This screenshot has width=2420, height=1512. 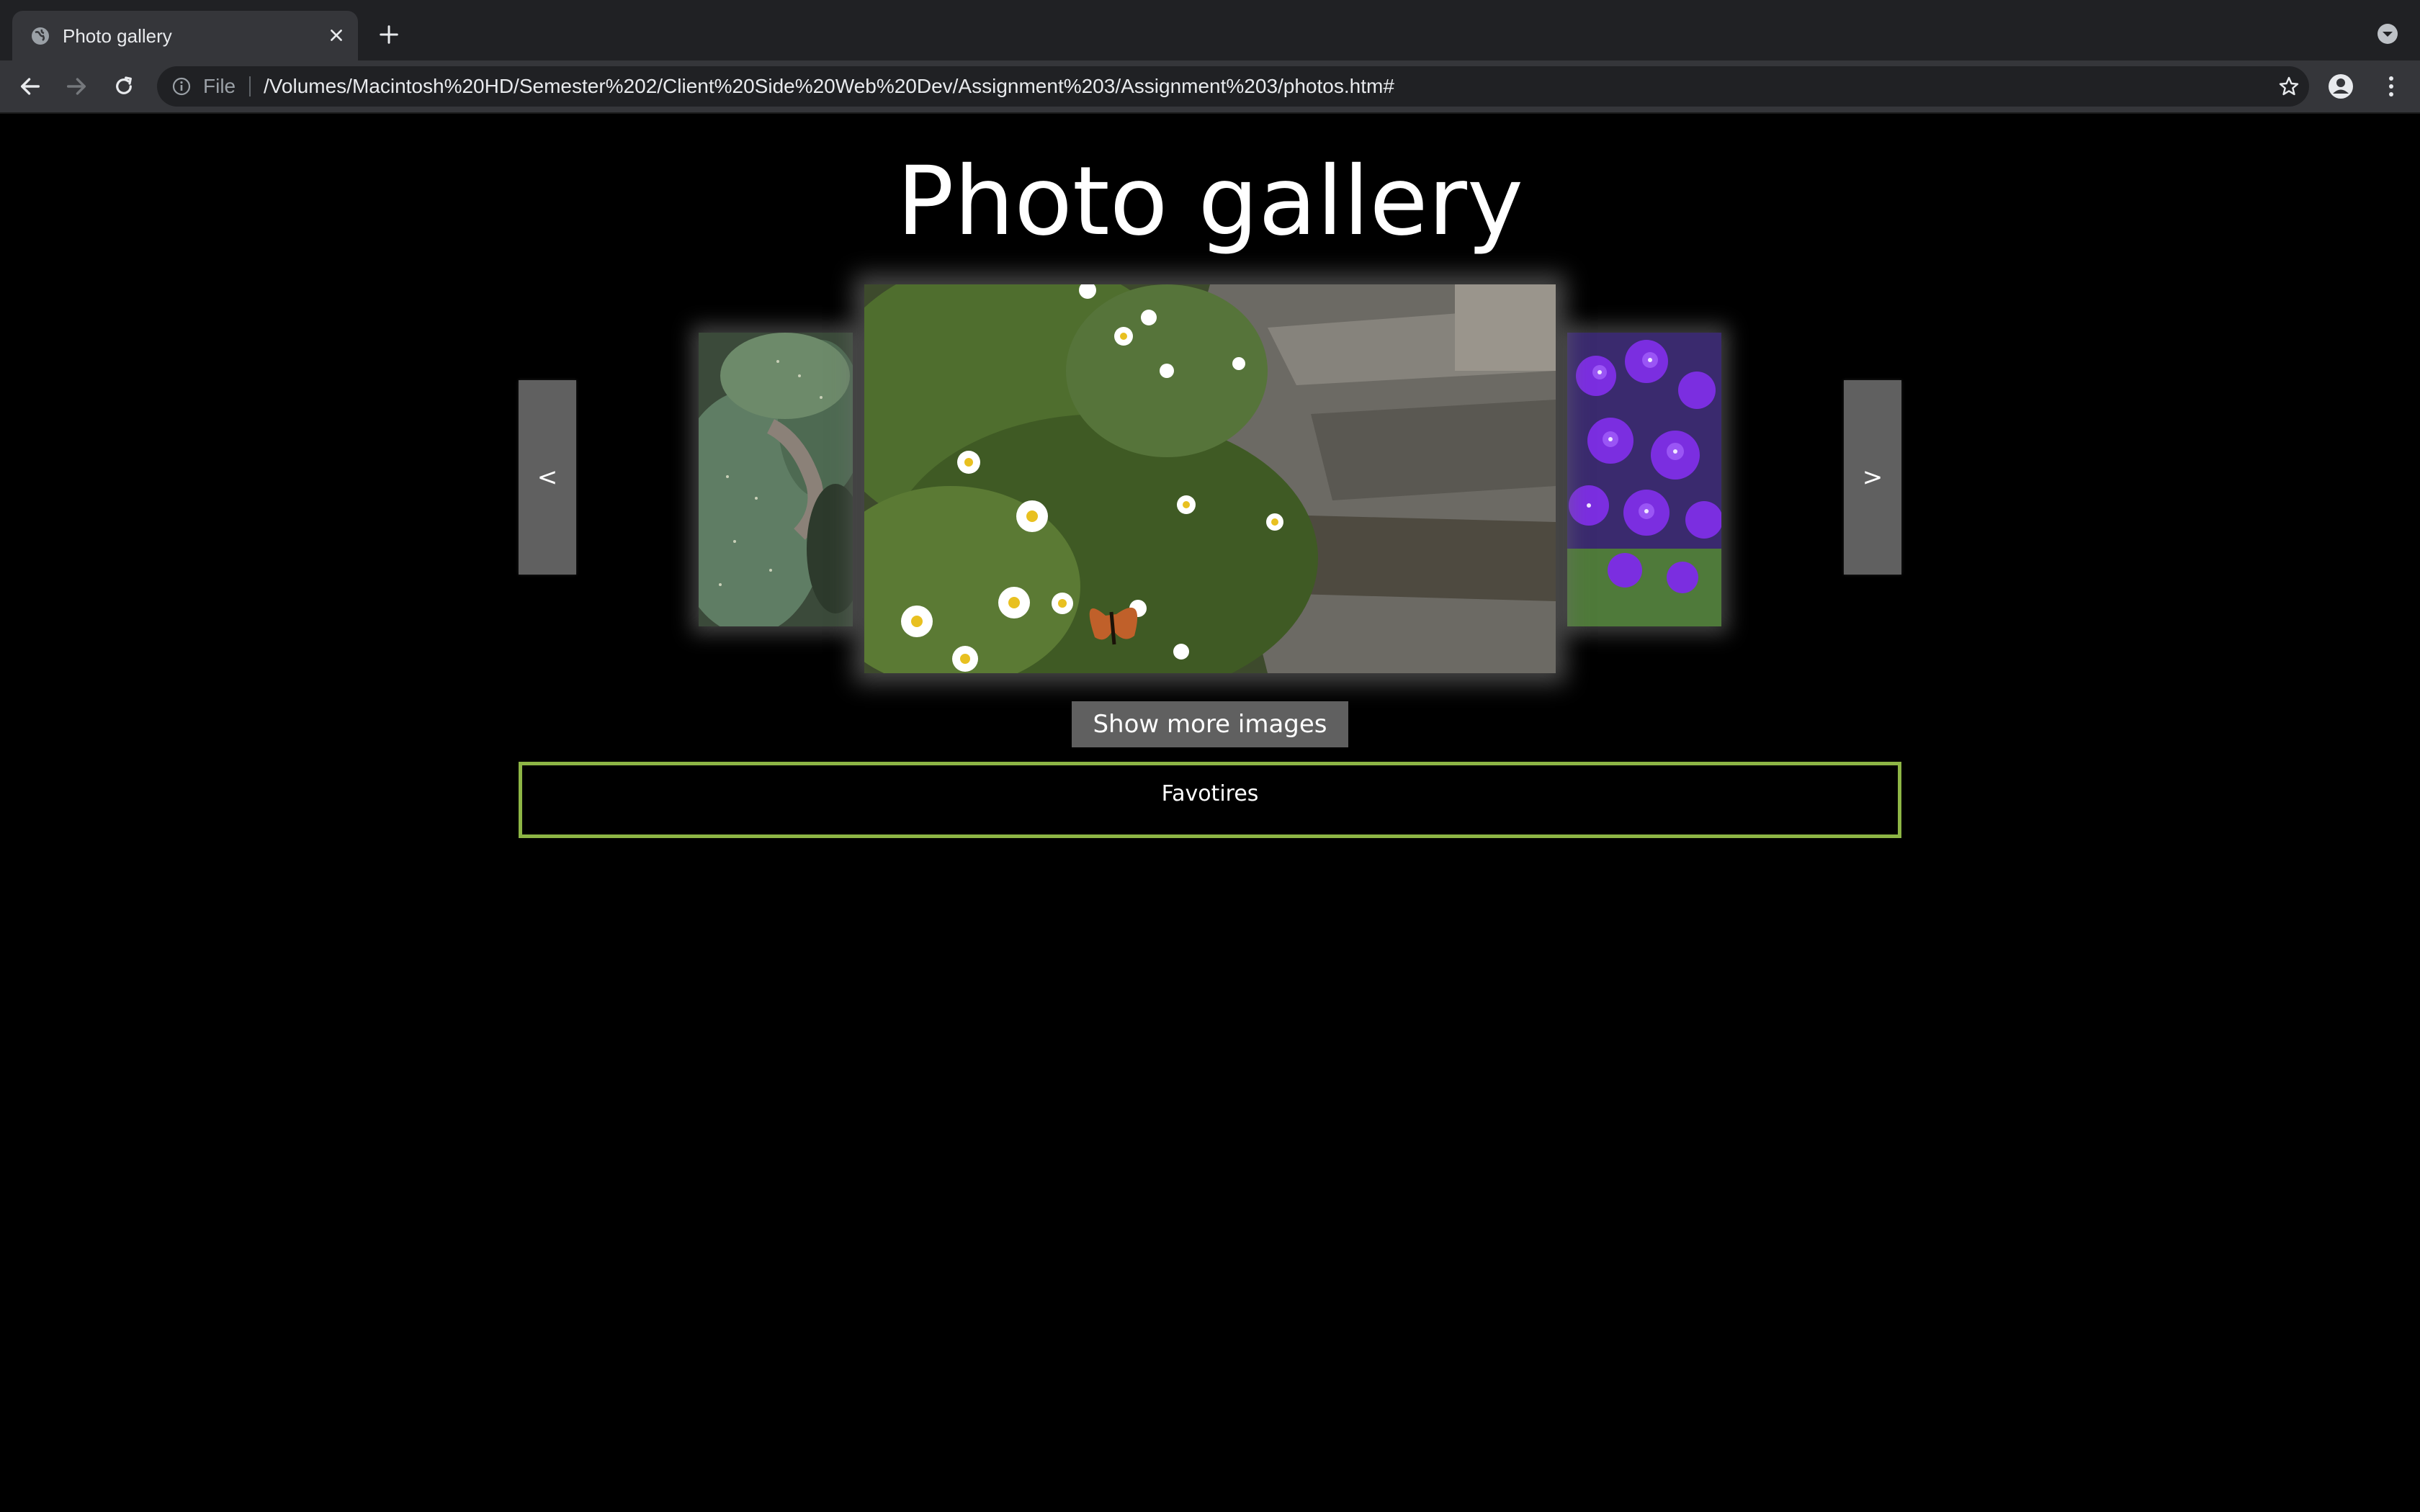 I want to click on favorites-label: Favotires, so click(x=1210, y=793).